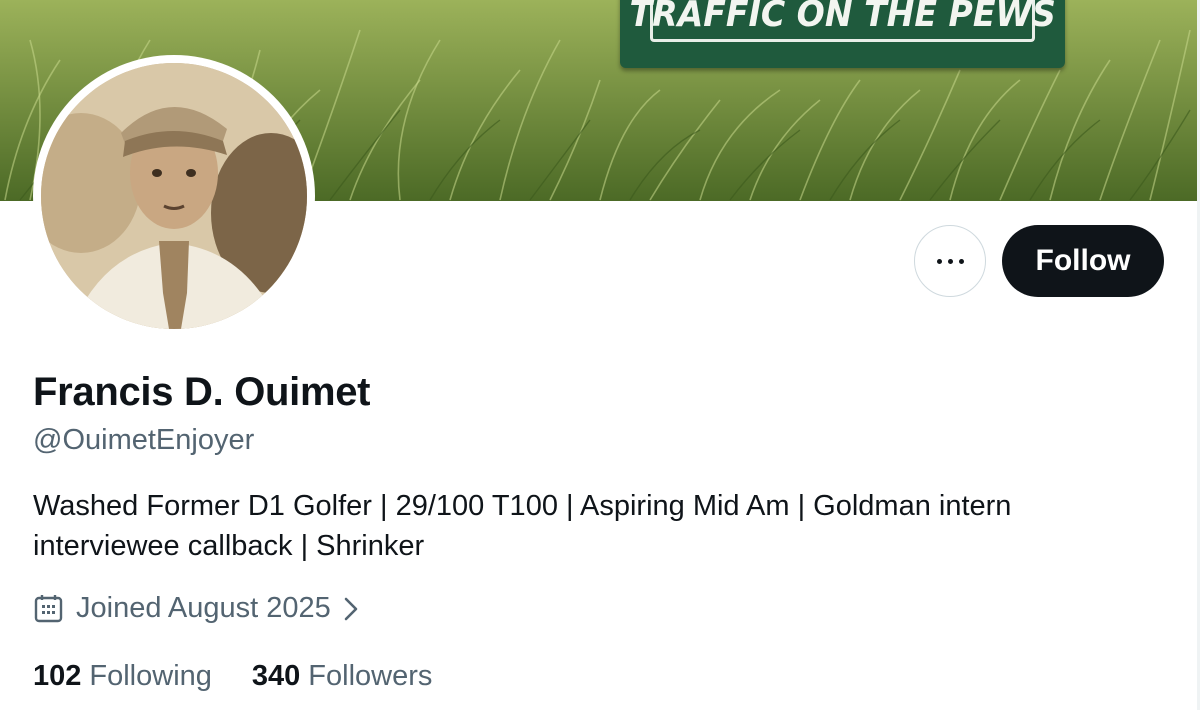 This screenshot has height=710, width=1200. Describe the element at coordinates (203, 608) in the screenshot. I see `joined-text: Joined August 2025` at that location.